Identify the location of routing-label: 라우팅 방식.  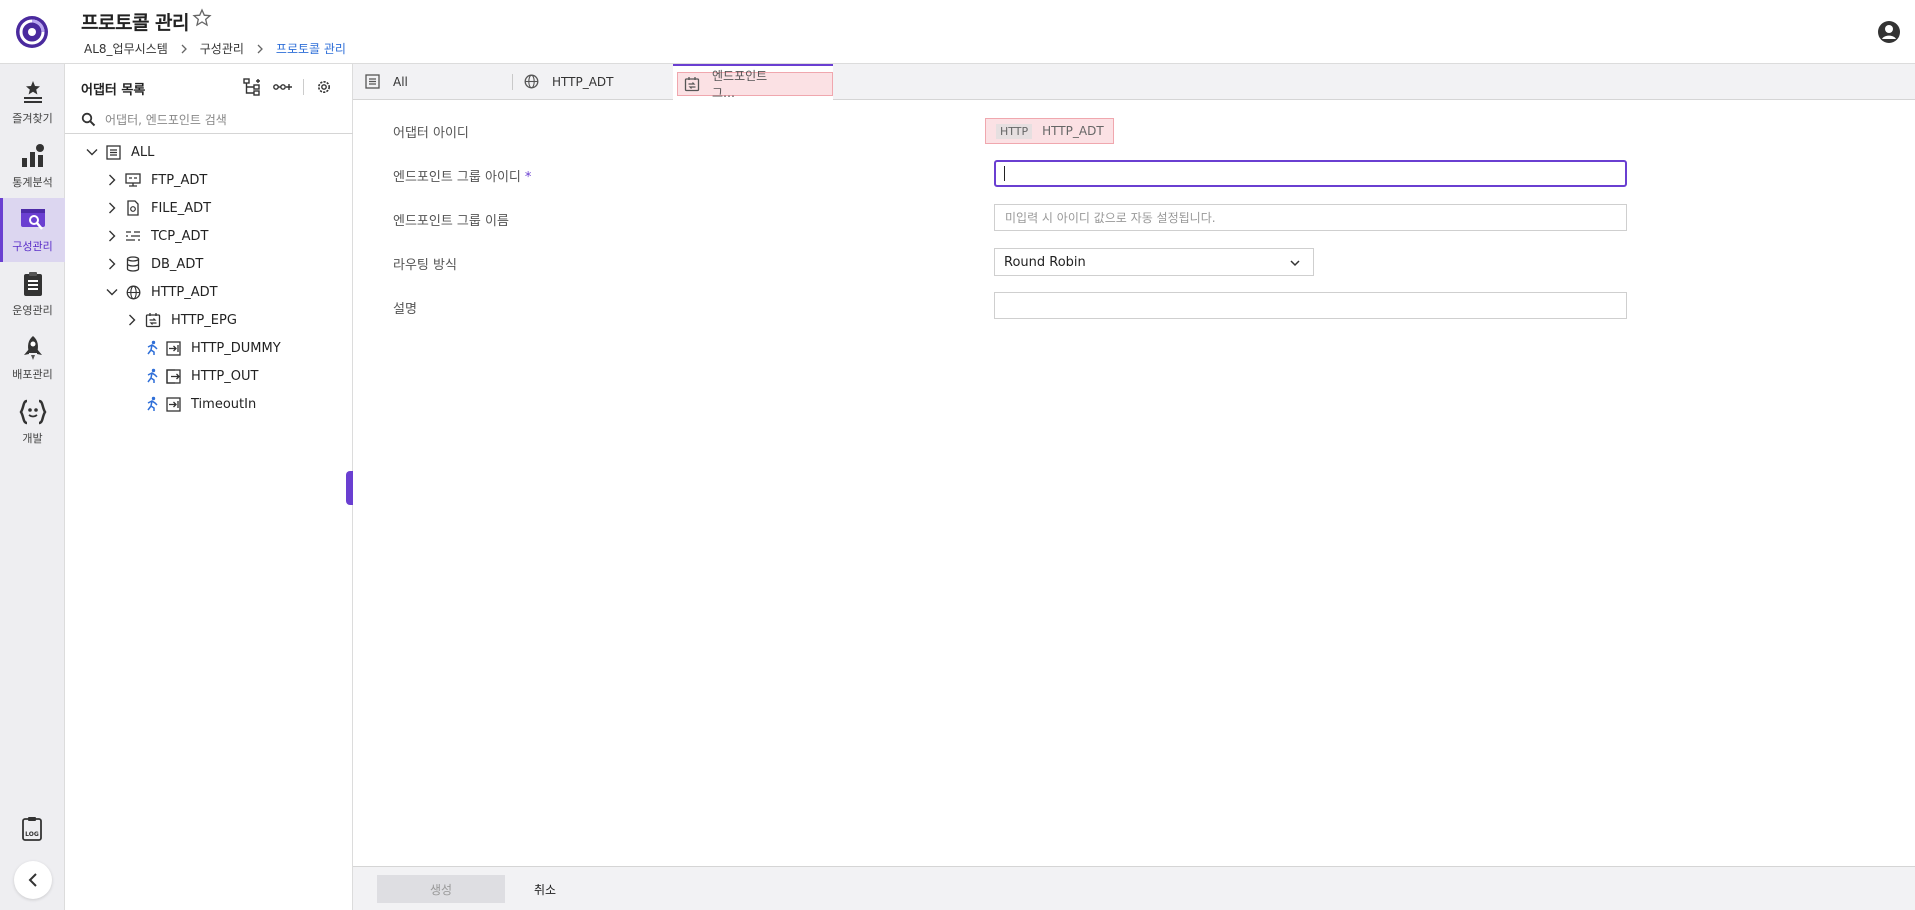
(425, 265).